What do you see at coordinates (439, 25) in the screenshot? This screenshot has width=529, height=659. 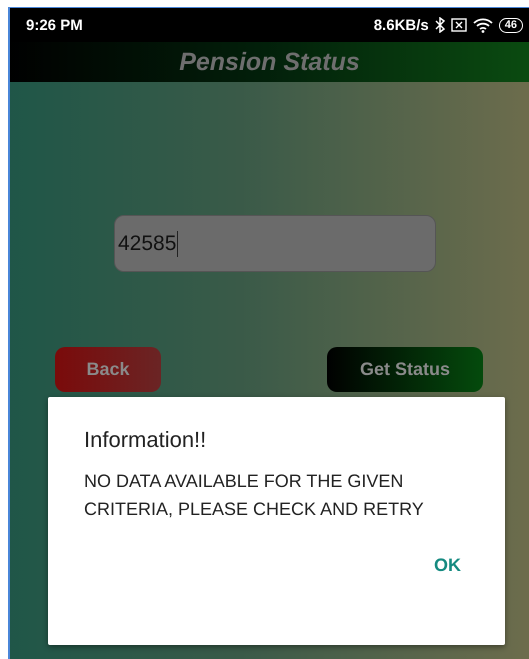 I see `bluetooth-icon` at bounding box center [439, 25].